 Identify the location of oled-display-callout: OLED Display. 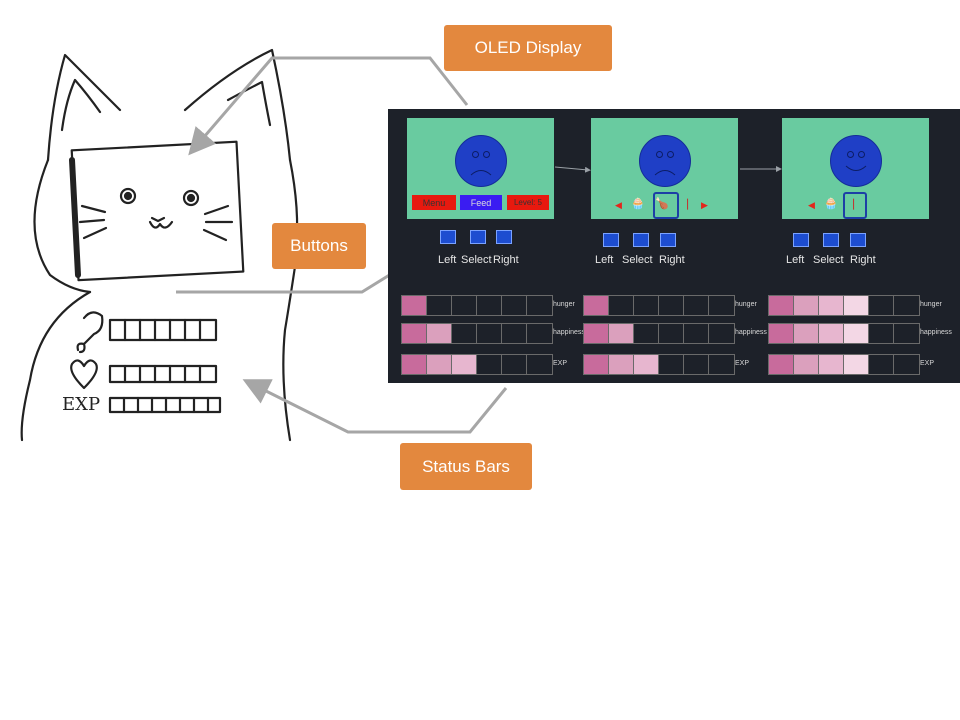
(528, 48).